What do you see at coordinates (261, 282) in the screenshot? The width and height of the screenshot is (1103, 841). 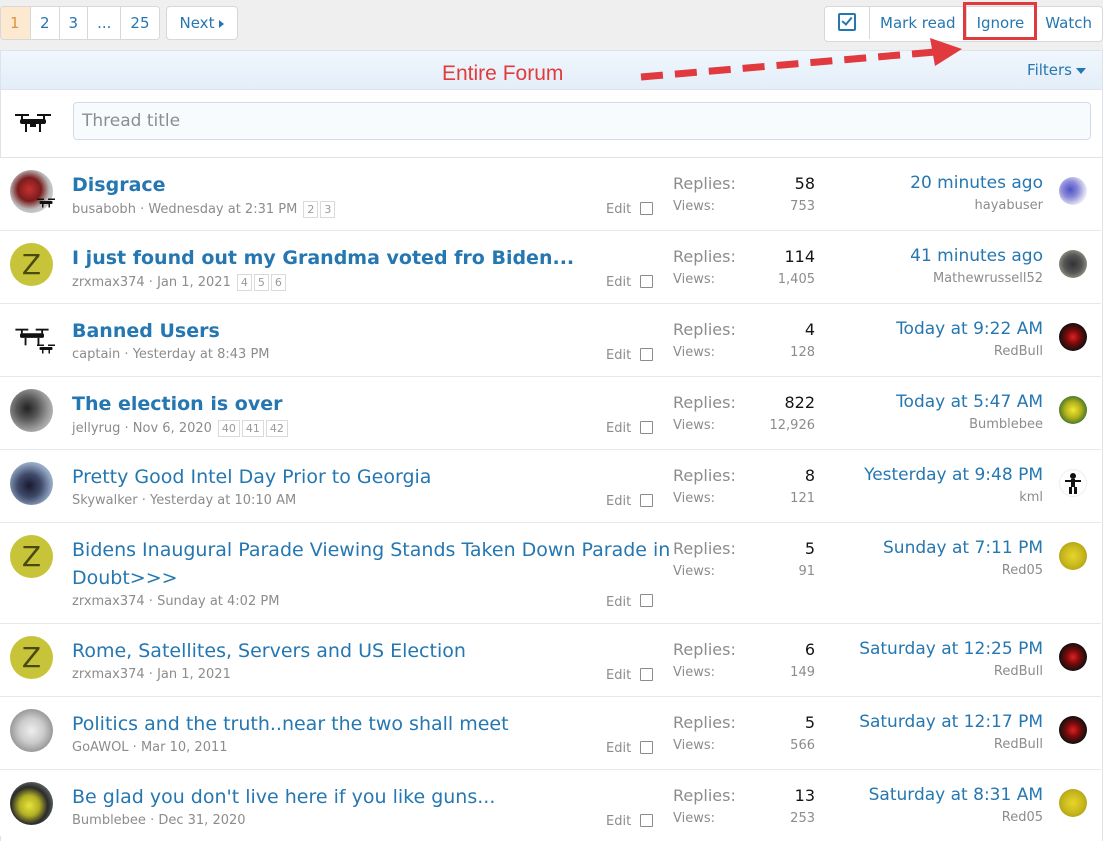 I see `thread-page-link: 5` at bounding box center [261, 282].